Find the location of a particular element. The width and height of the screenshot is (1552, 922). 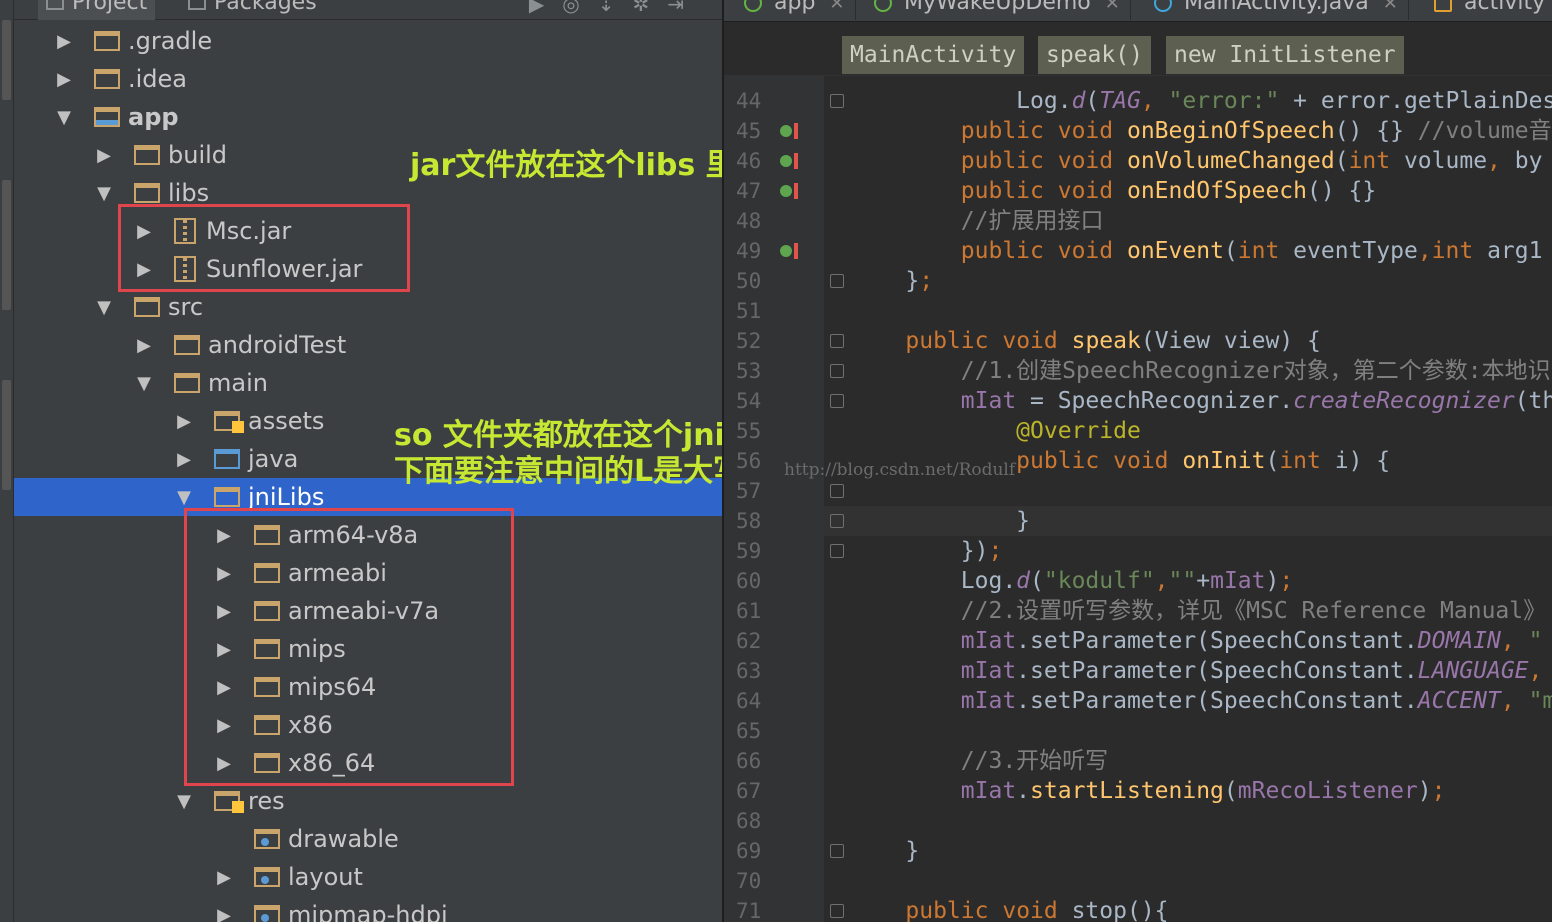

tree-item-layout: ▶ layout is located at coordinates (368, 877).